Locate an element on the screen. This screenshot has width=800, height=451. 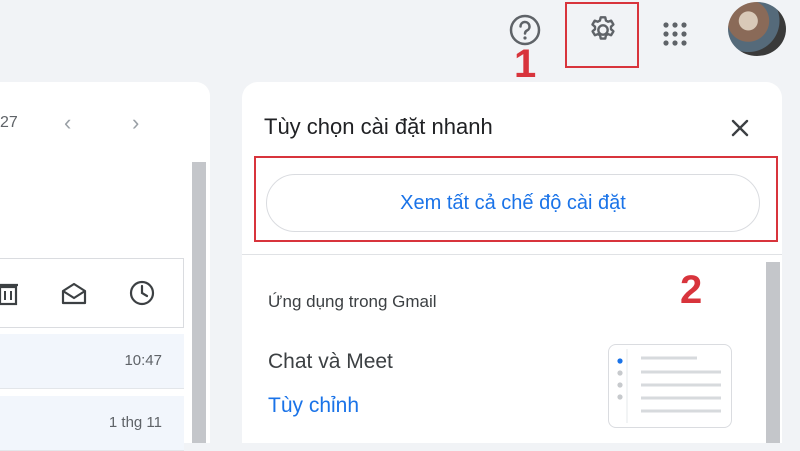
mail-toolbar is located at coordinates (92, 293).